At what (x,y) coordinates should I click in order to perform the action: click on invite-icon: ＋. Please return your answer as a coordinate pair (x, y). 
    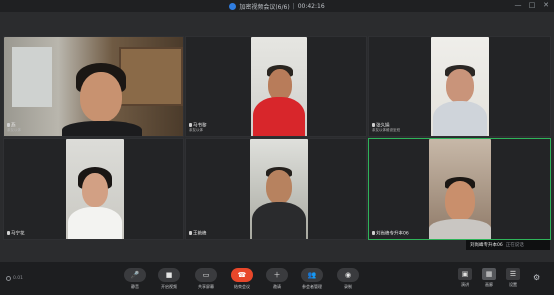
    Looking at the image, I should click on (277, 275).